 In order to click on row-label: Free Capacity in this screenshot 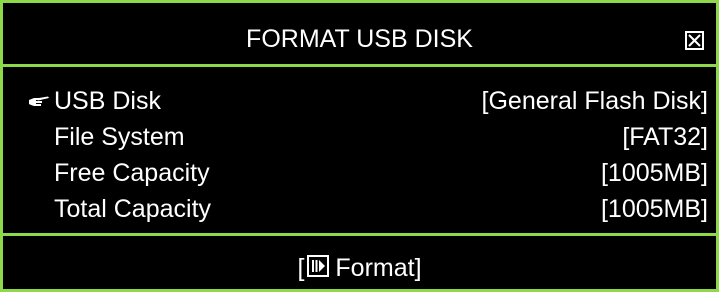, I will do `click(132, 173)`.